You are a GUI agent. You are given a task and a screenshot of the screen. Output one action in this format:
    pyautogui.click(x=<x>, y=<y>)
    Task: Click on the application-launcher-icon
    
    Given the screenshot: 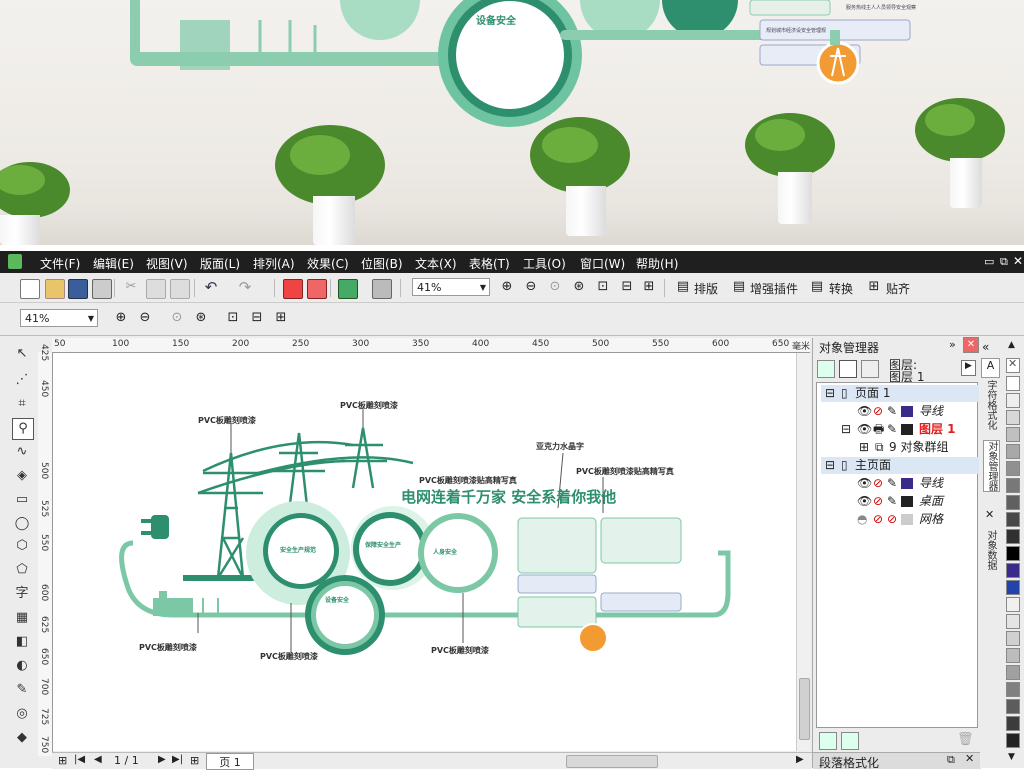 What is the action you would take?
    pyautogui.click(x=382, y=289)
    